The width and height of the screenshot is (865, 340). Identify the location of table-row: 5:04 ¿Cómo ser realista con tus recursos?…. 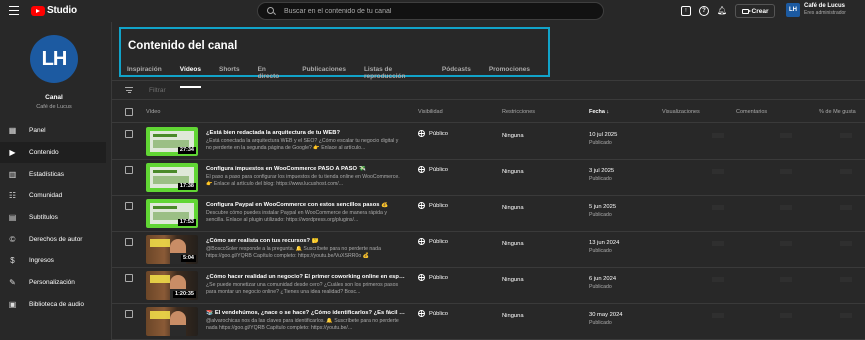
(488, 250).